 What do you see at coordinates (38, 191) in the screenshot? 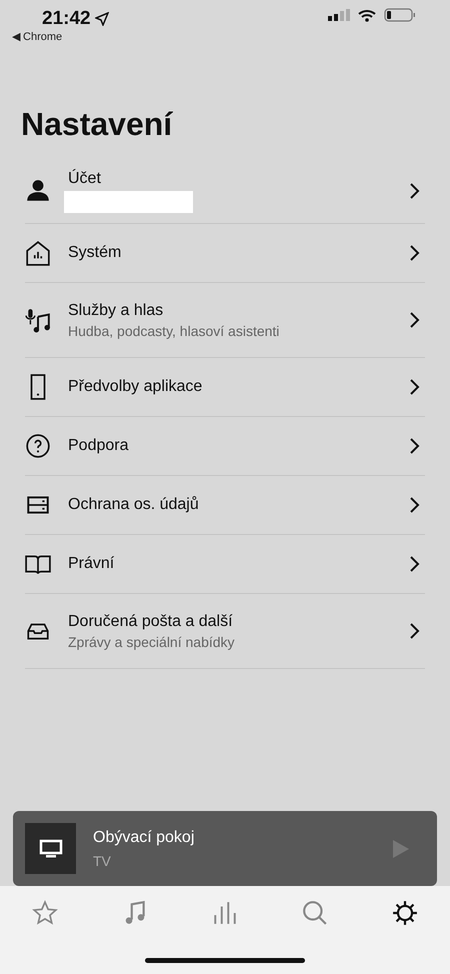
I see `person-icon` at bounding box center [38, 191].